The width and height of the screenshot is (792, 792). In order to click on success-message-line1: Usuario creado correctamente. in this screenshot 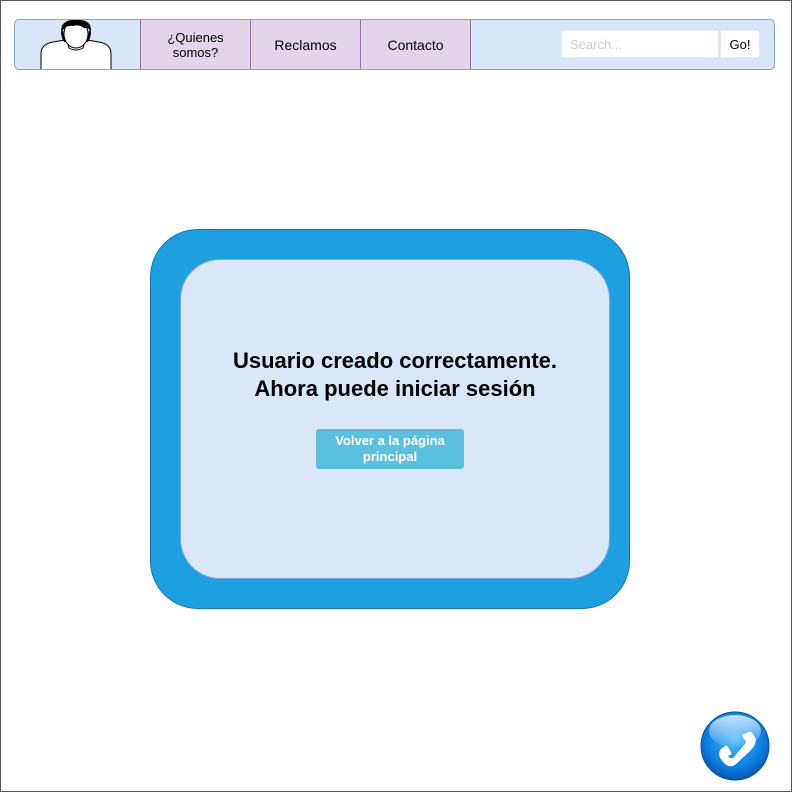, I will do `click(395, 360)`.